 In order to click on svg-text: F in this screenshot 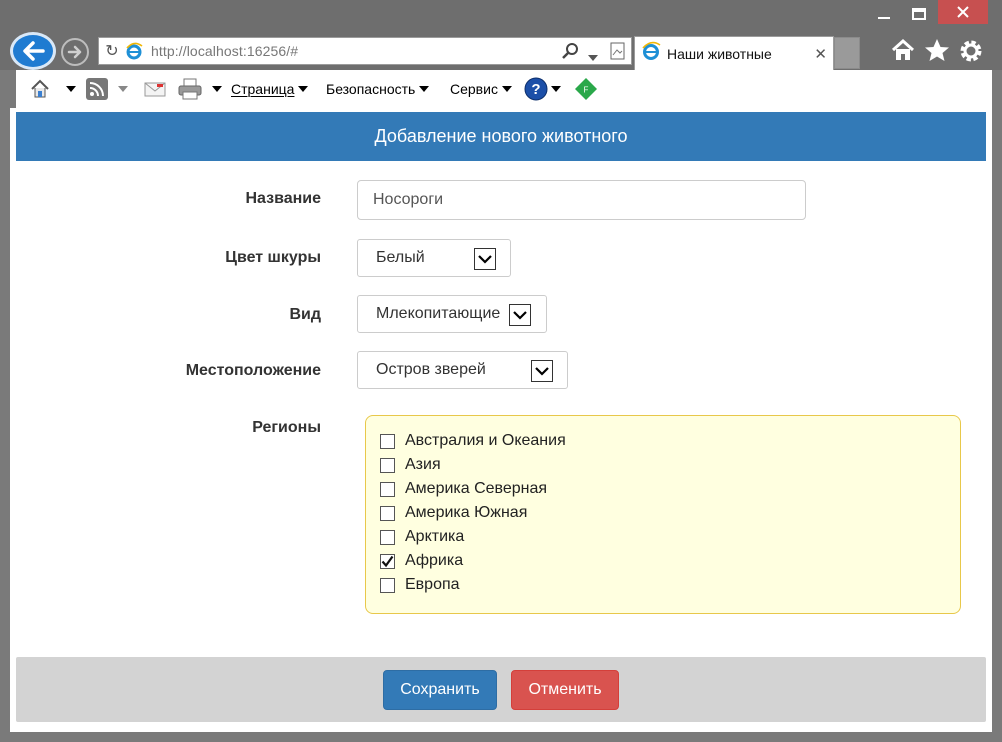, I will do `click(586, 90)`.